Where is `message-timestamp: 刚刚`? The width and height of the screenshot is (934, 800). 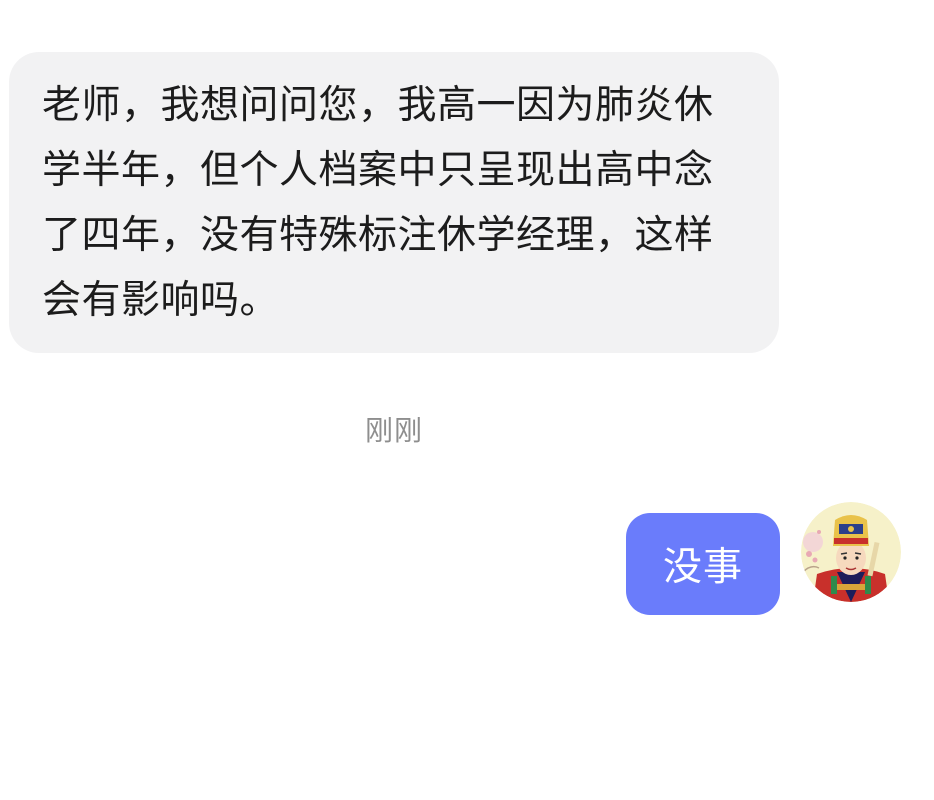 message-timestamp: 刚刚 is located at coordinates (393, 430).